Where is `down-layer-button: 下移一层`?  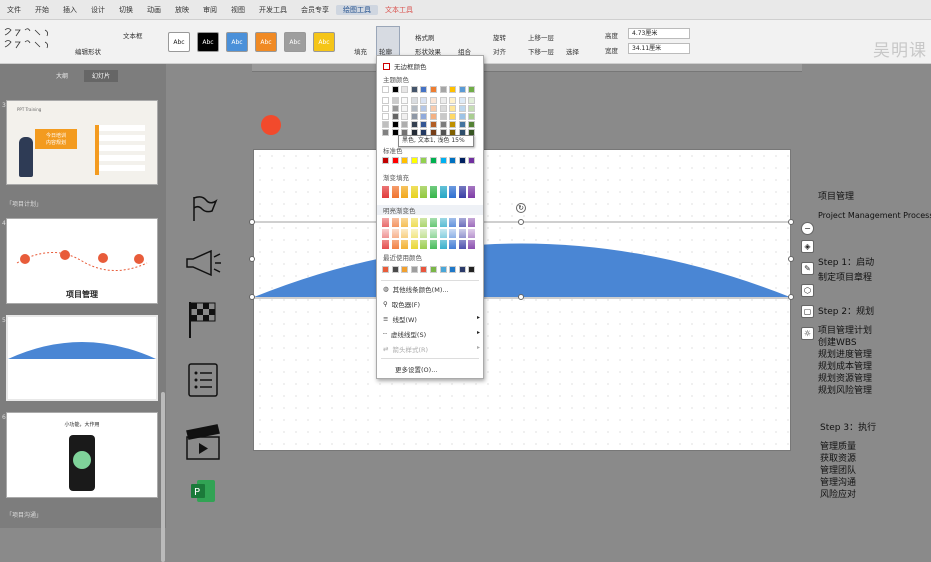 down-layer-button: 下移一层 is located at coordinates (541, 51).